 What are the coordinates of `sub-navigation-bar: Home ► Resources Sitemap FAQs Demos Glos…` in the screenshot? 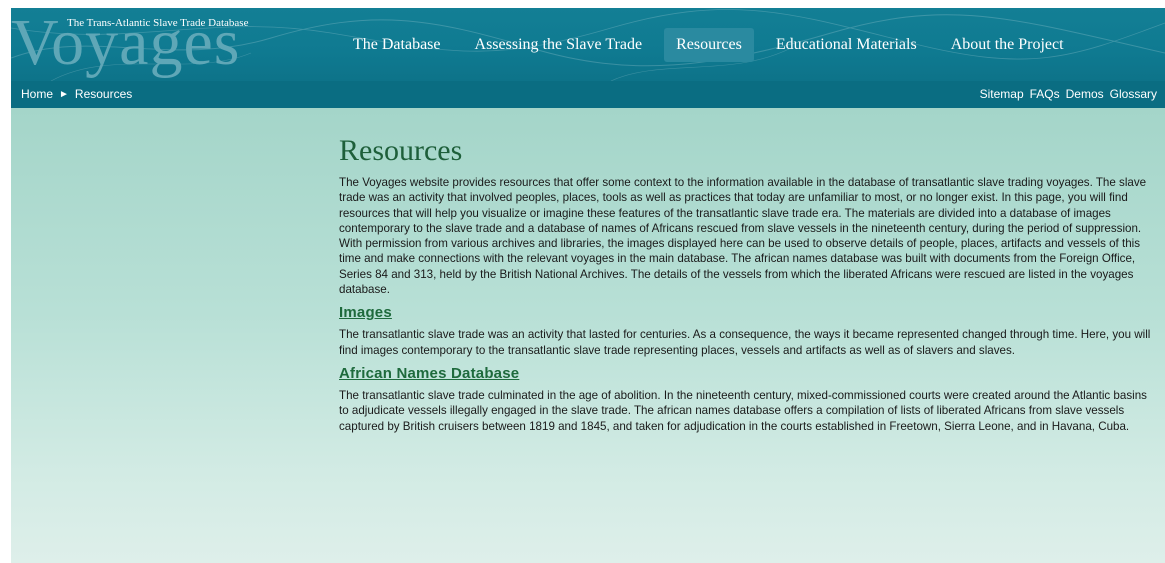 It's located at (588, 94).